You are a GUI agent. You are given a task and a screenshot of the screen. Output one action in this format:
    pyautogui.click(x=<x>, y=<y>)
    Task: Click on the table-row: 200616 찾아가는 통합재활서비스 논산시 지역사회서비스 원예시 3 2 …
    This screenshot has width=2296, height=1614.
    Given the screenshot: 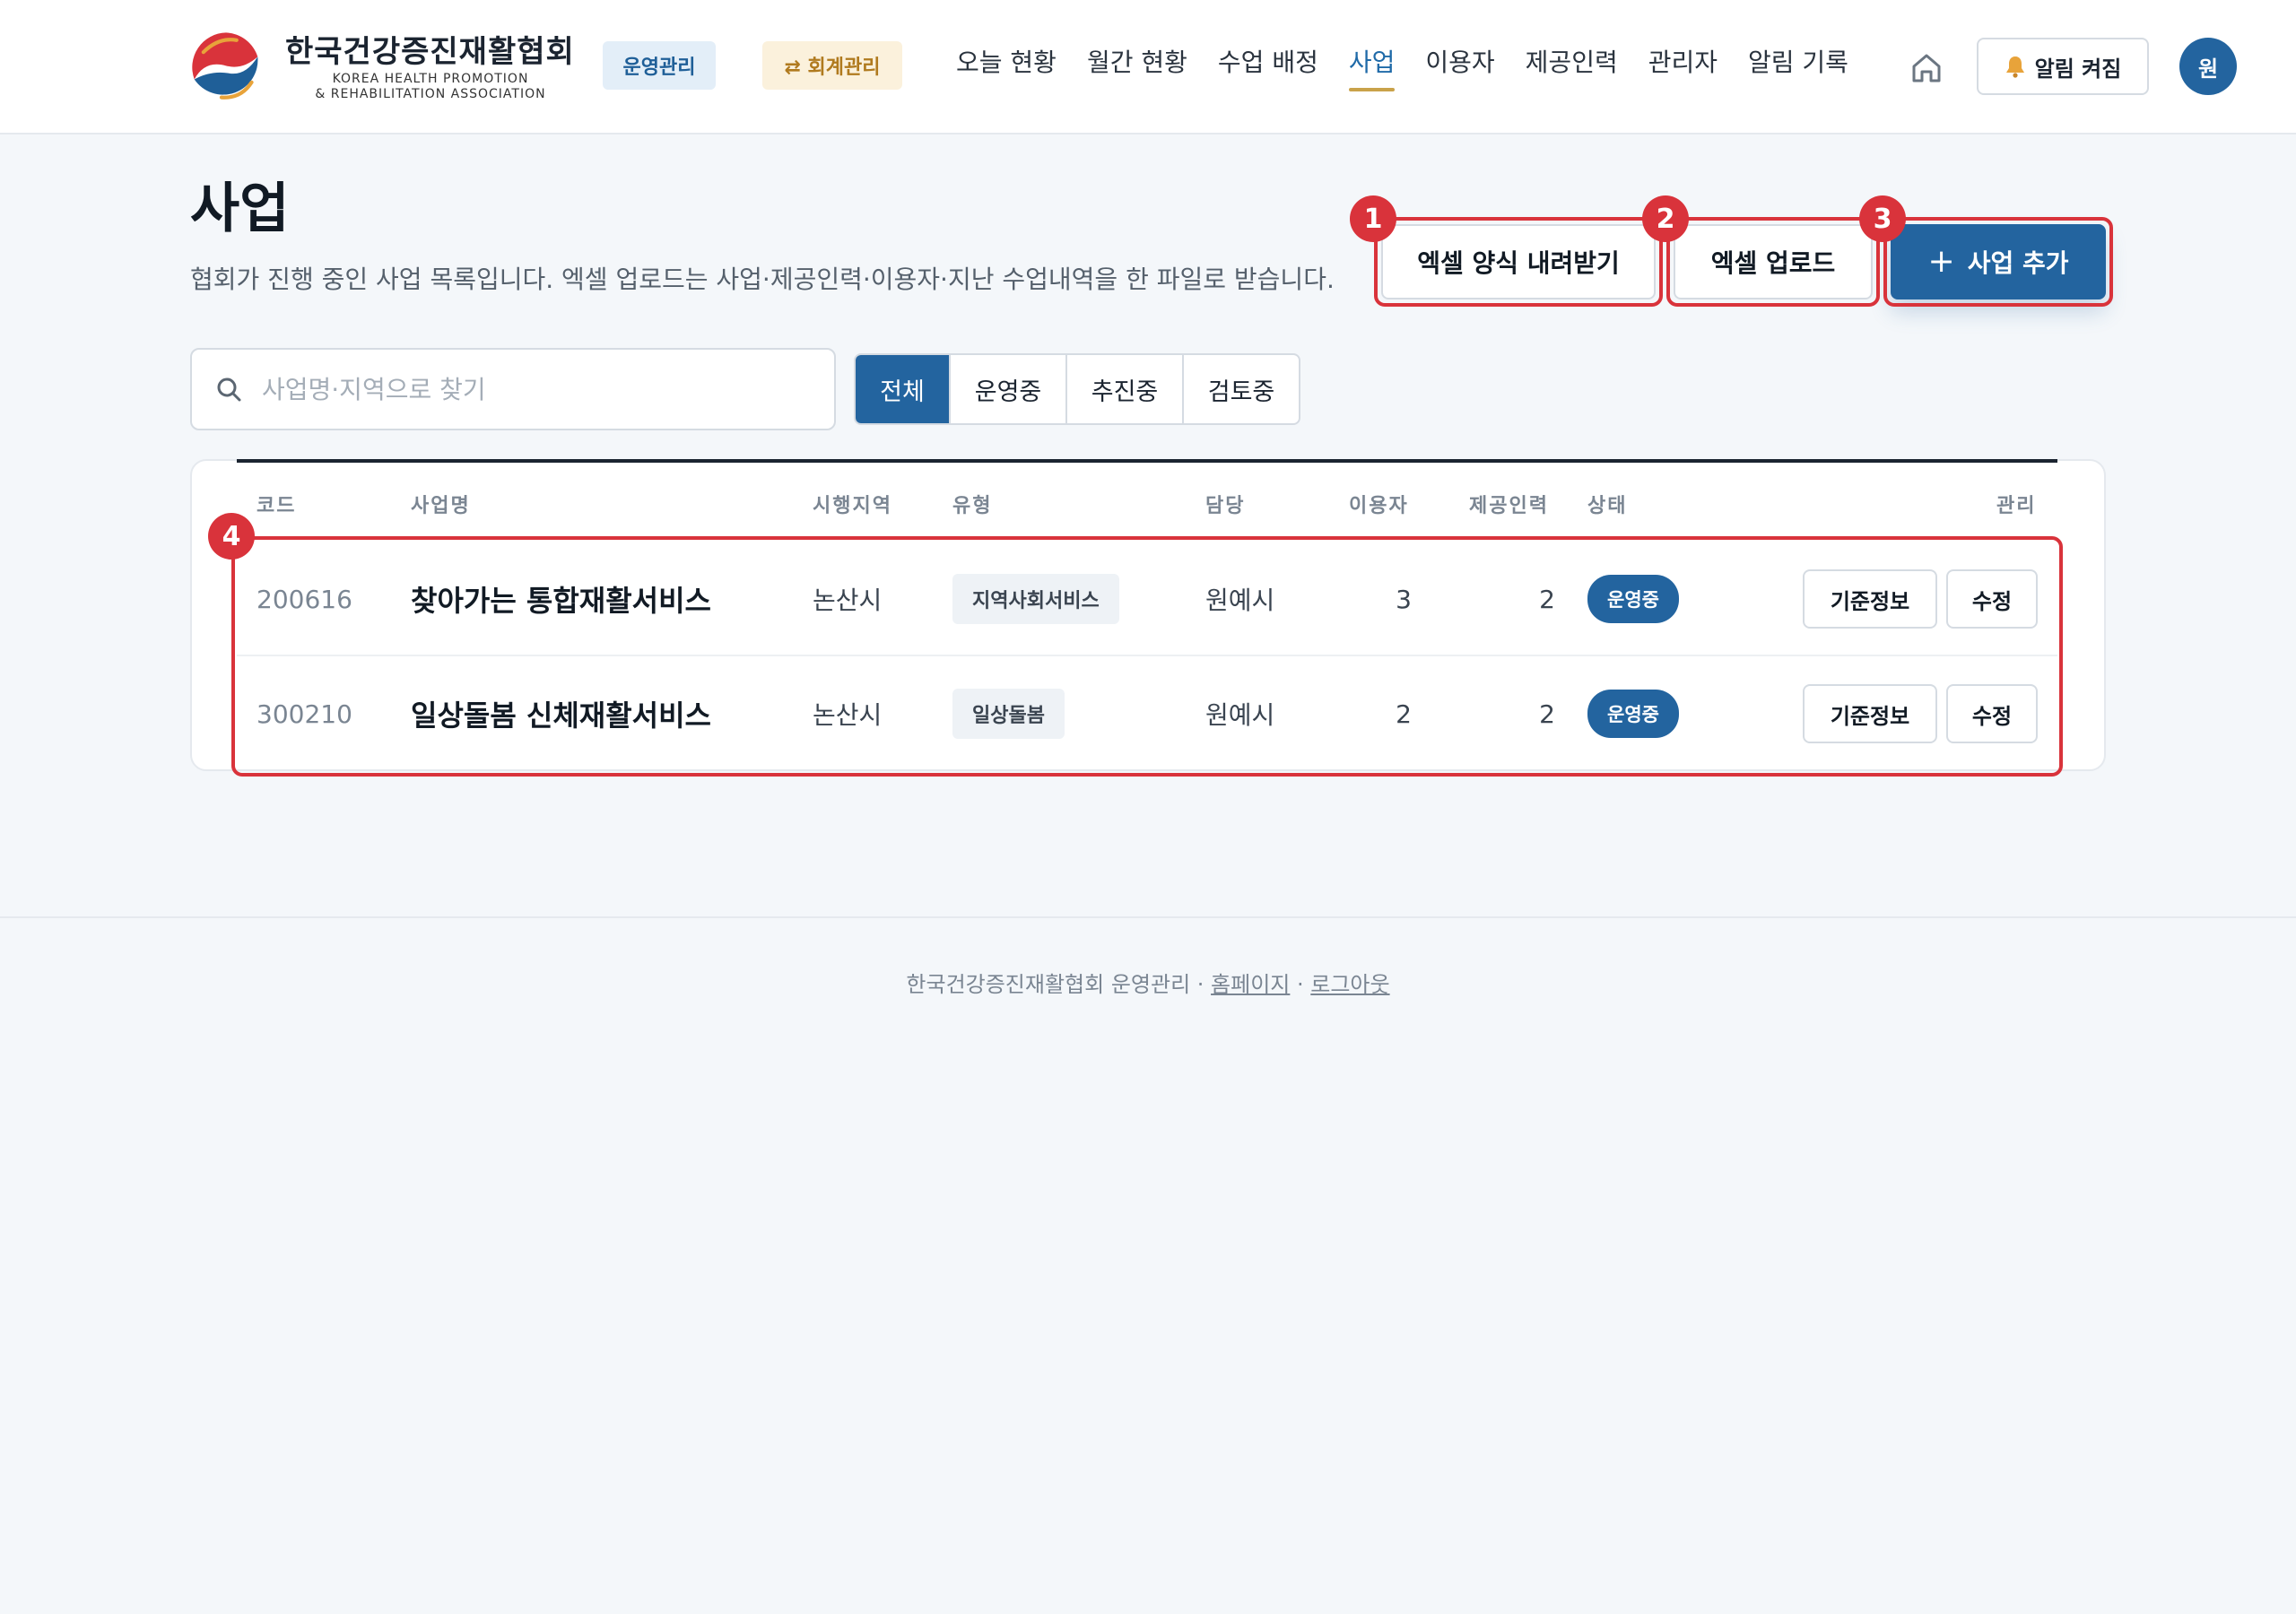 What is the action you would take?
    pyautogui.click(x=1147, y=599)
    